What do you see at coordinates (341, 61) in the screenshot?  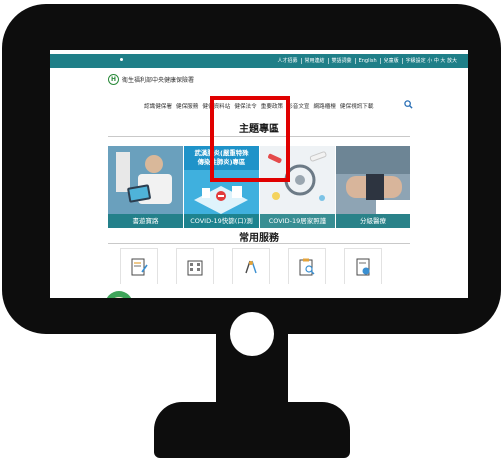 I see `top-link-glossary: 雙語詞彙` at bounding box center [341, 61].